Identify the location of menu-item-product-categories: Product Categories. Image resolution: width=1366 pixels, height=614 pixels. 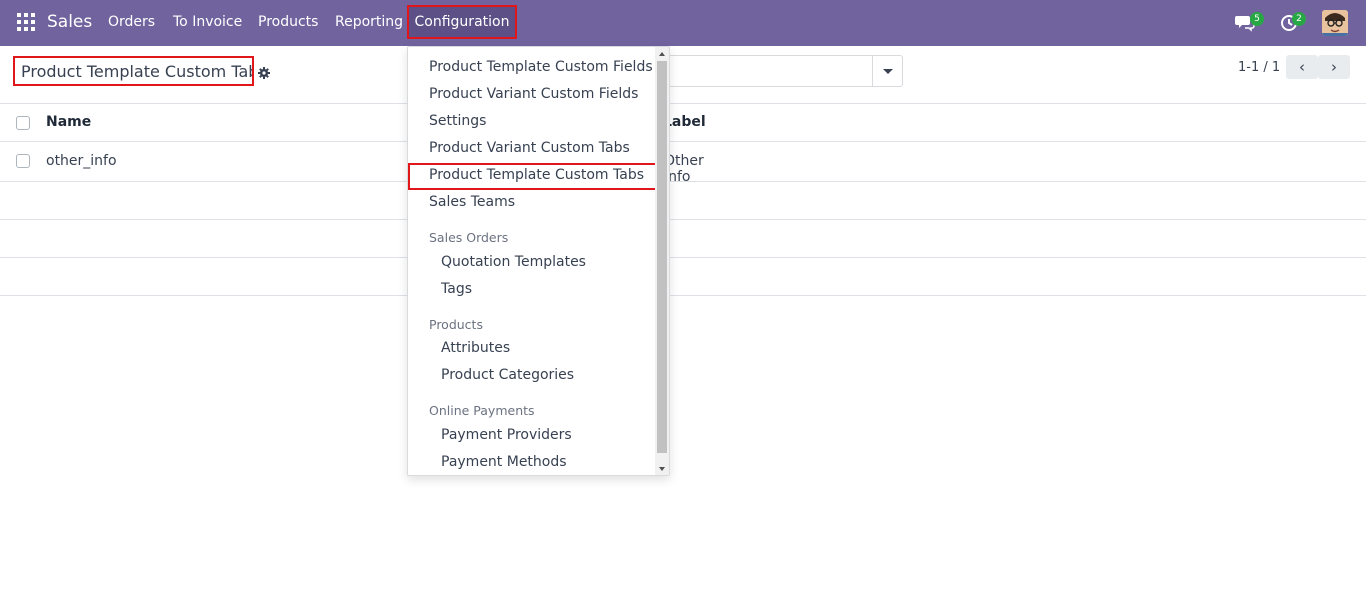
(507, 375).